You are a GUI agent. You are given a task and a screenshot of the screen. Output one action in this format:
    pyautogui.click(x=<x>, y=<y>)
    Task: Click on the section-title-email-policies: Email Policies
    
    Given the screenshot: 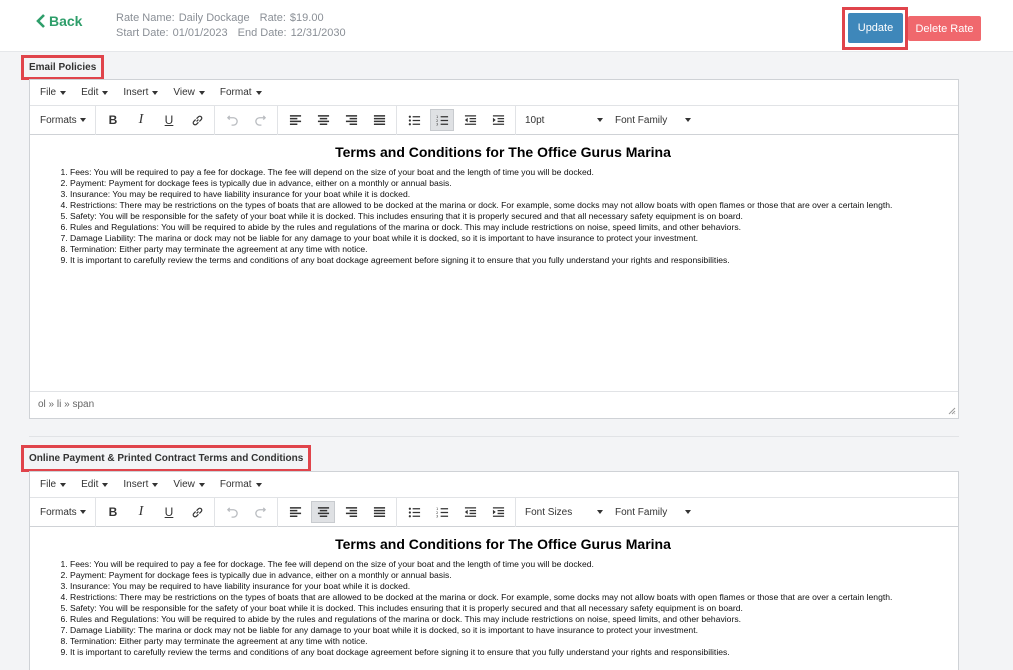 What is the action you would take?
    pyautogui.click(x=63, y=67)
    